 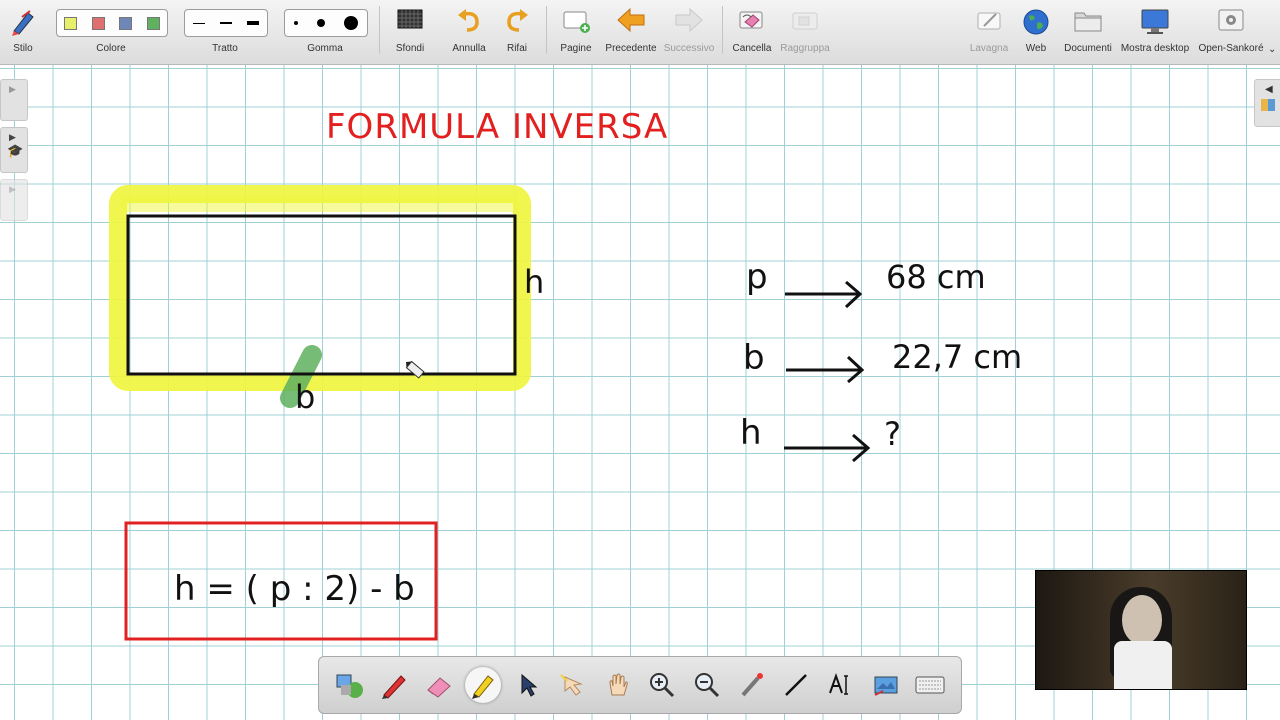 I want to click on precedente-button: Precedente, so click(x=631, y=32).